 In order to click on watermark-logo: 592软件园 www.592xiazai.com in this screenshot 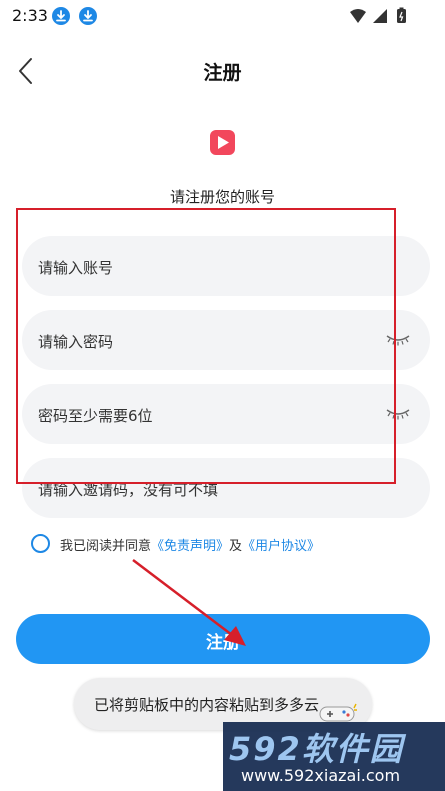, I will do `click(334, 756)`.